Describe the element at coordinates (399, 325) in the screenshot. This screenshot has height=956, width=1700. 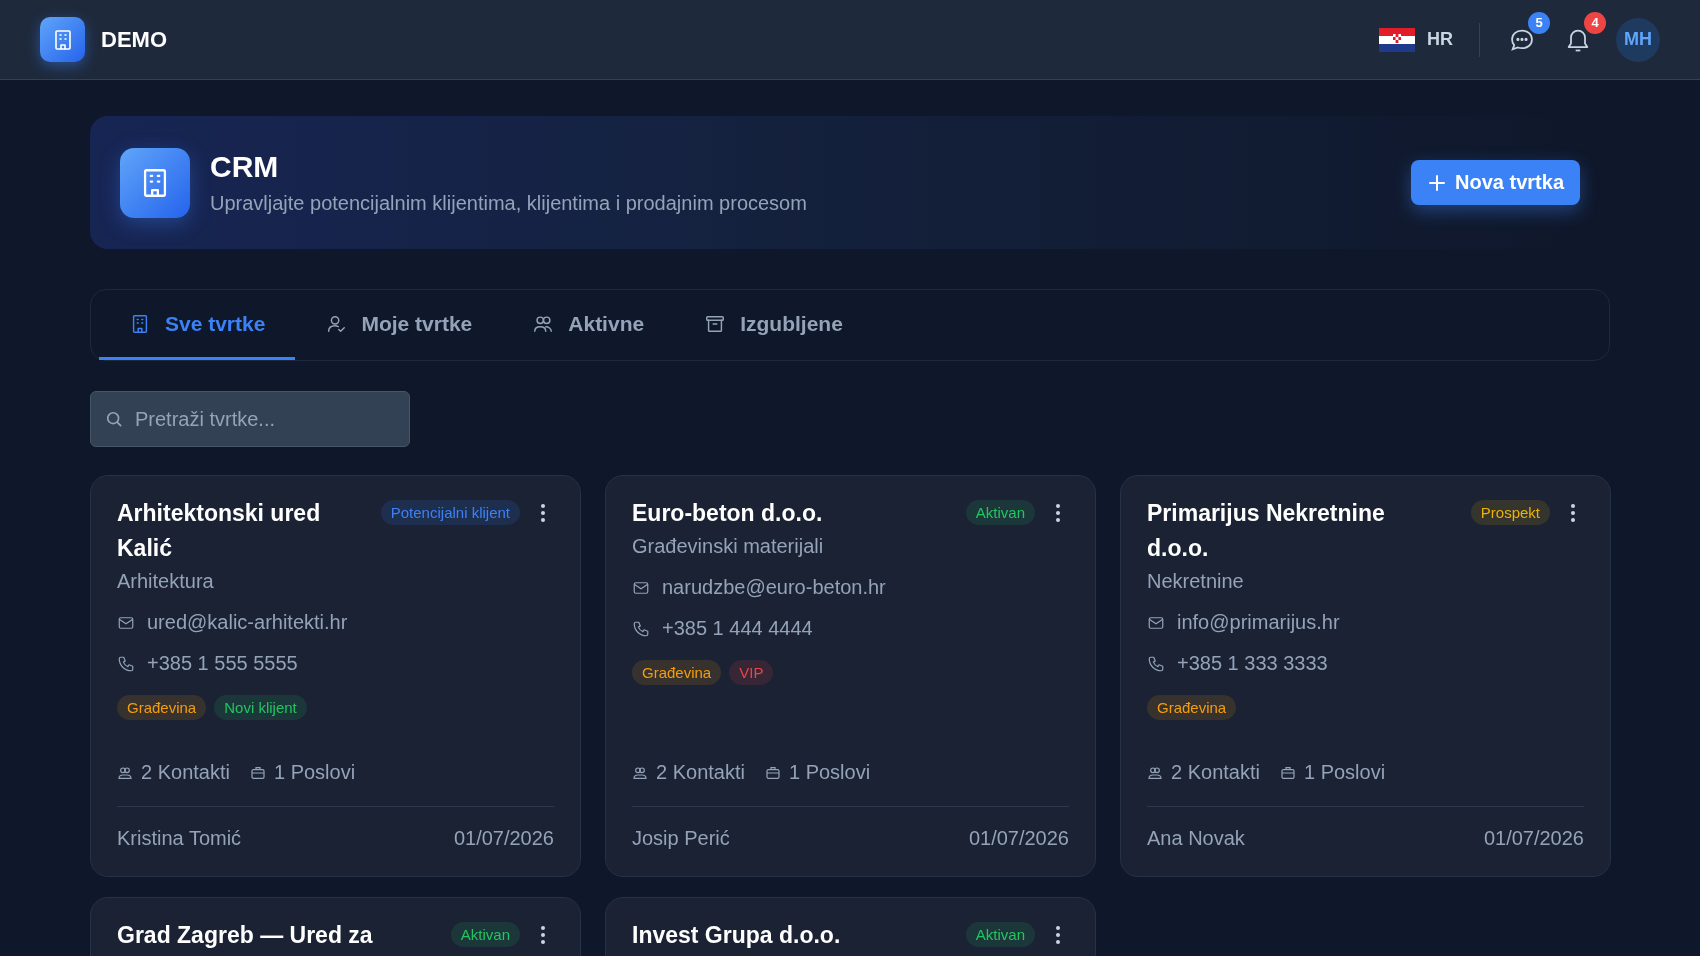
I see `tab: Moje tvrtke` at that location.